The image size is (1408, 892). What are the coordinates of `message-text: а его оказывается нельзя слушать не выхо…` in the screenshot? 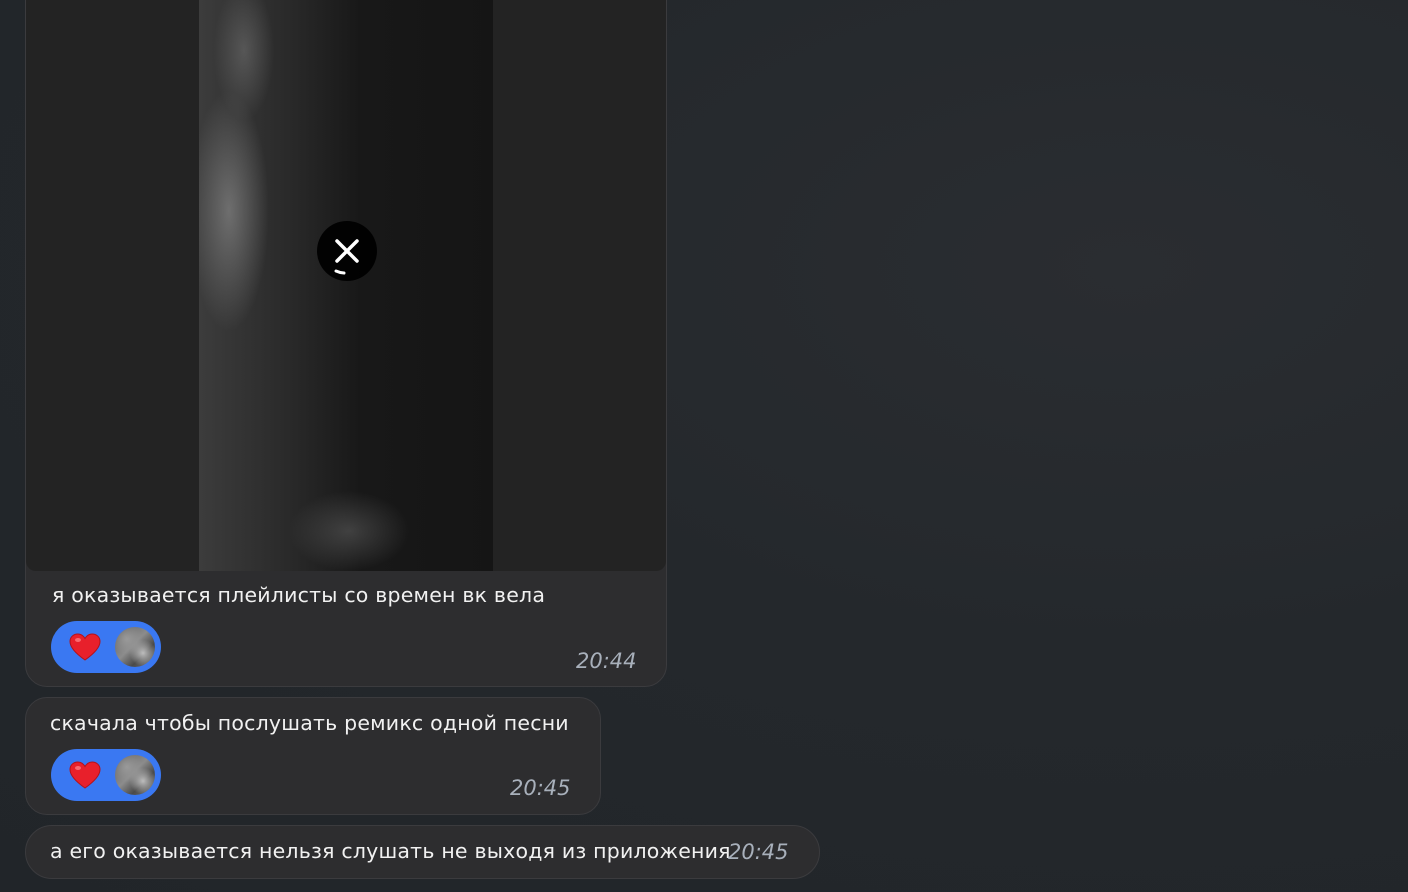 It's located at (390, 851).